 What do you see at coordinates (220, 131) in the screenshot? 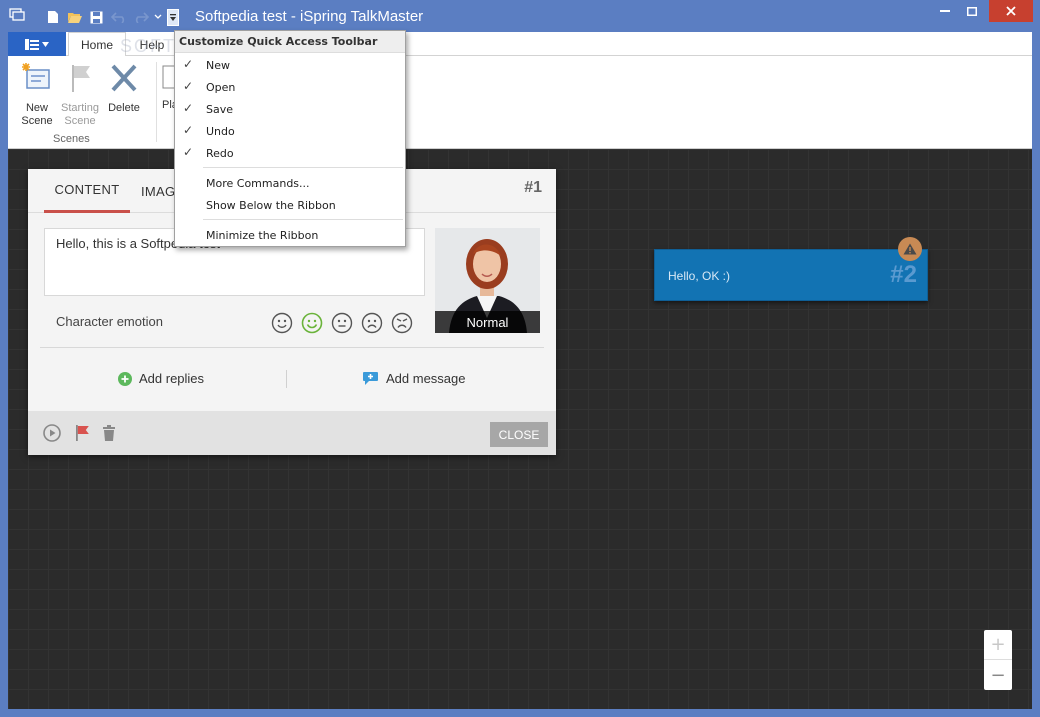
I see `menu-item-label: Undo` at bounding box center [220, 131].